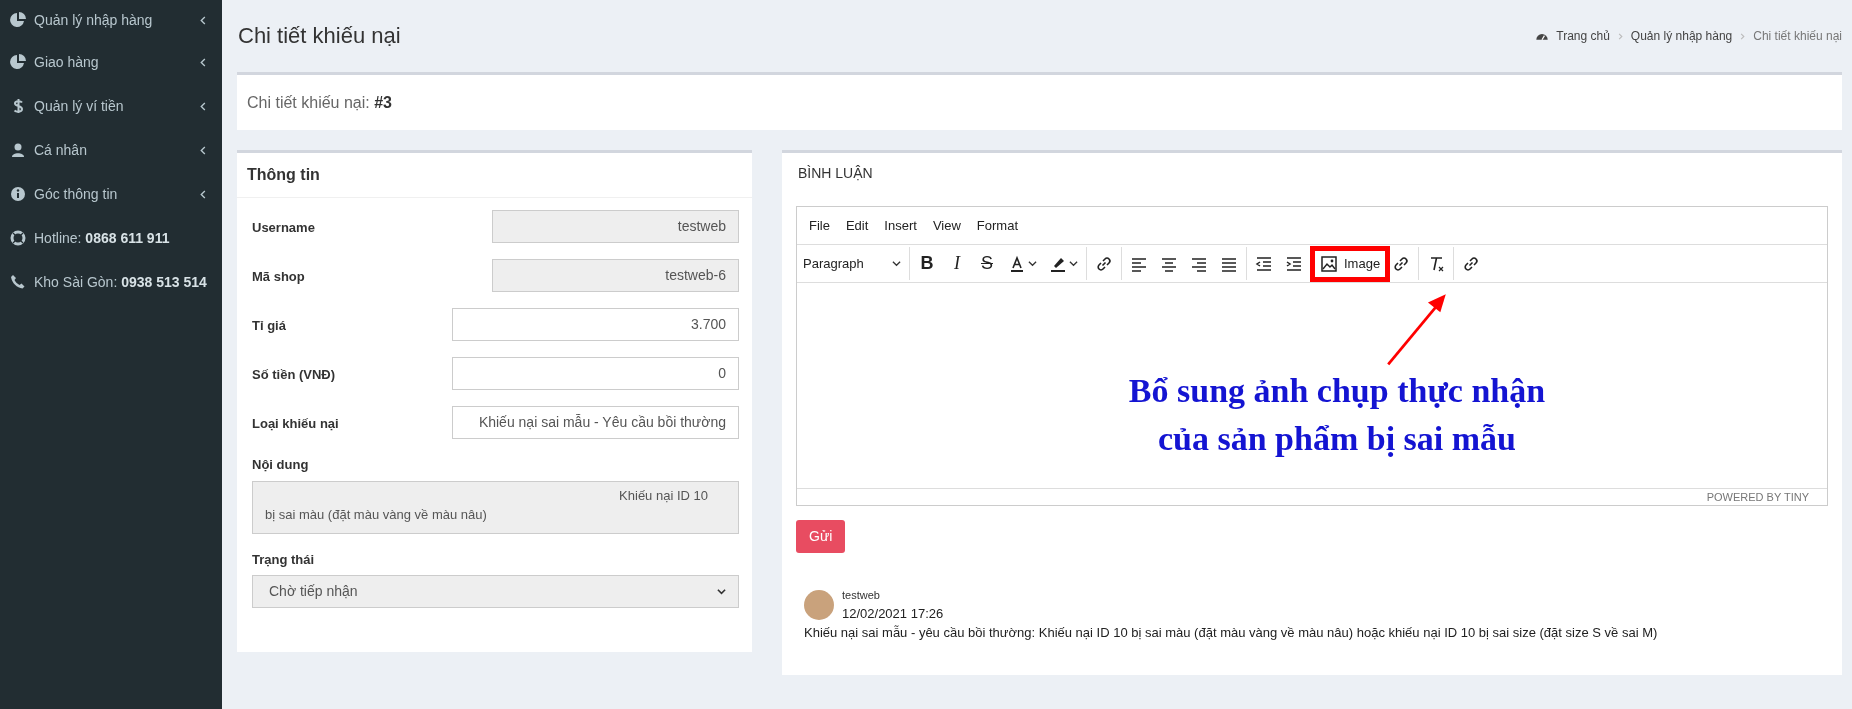 Image resolution: width=1852 pixels, height=709 pixels. Describe the element at coordinates (819, 225) in the screenshot. I see `menu-item: File` at that location.